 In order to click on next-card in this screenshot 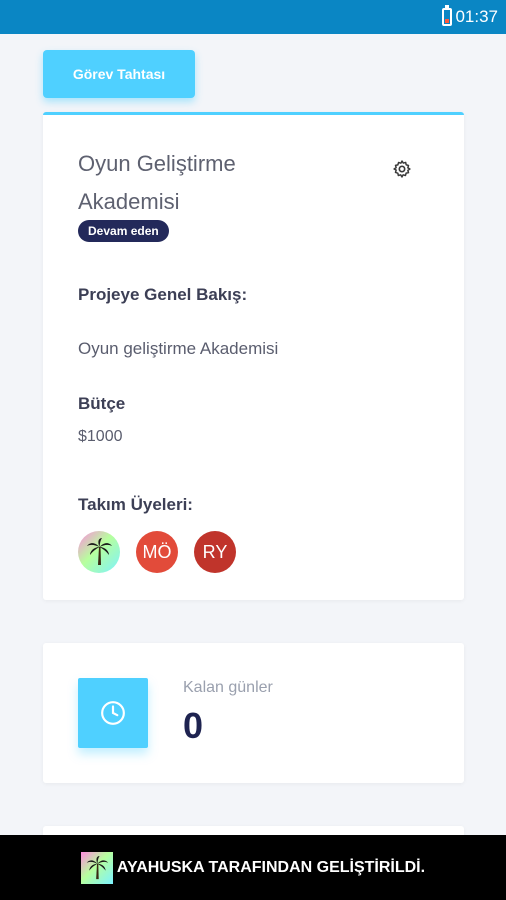, I will do `click(253, 830)`.